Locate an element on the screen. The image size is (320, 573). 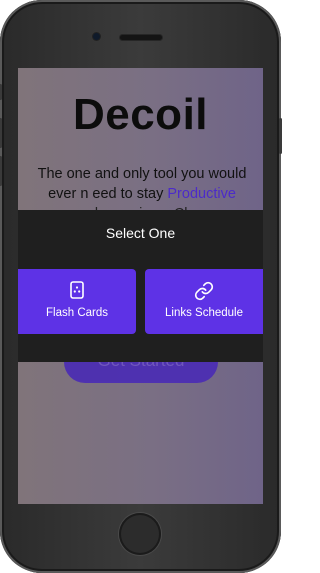
front-camera is located at coordinates (96, 36).